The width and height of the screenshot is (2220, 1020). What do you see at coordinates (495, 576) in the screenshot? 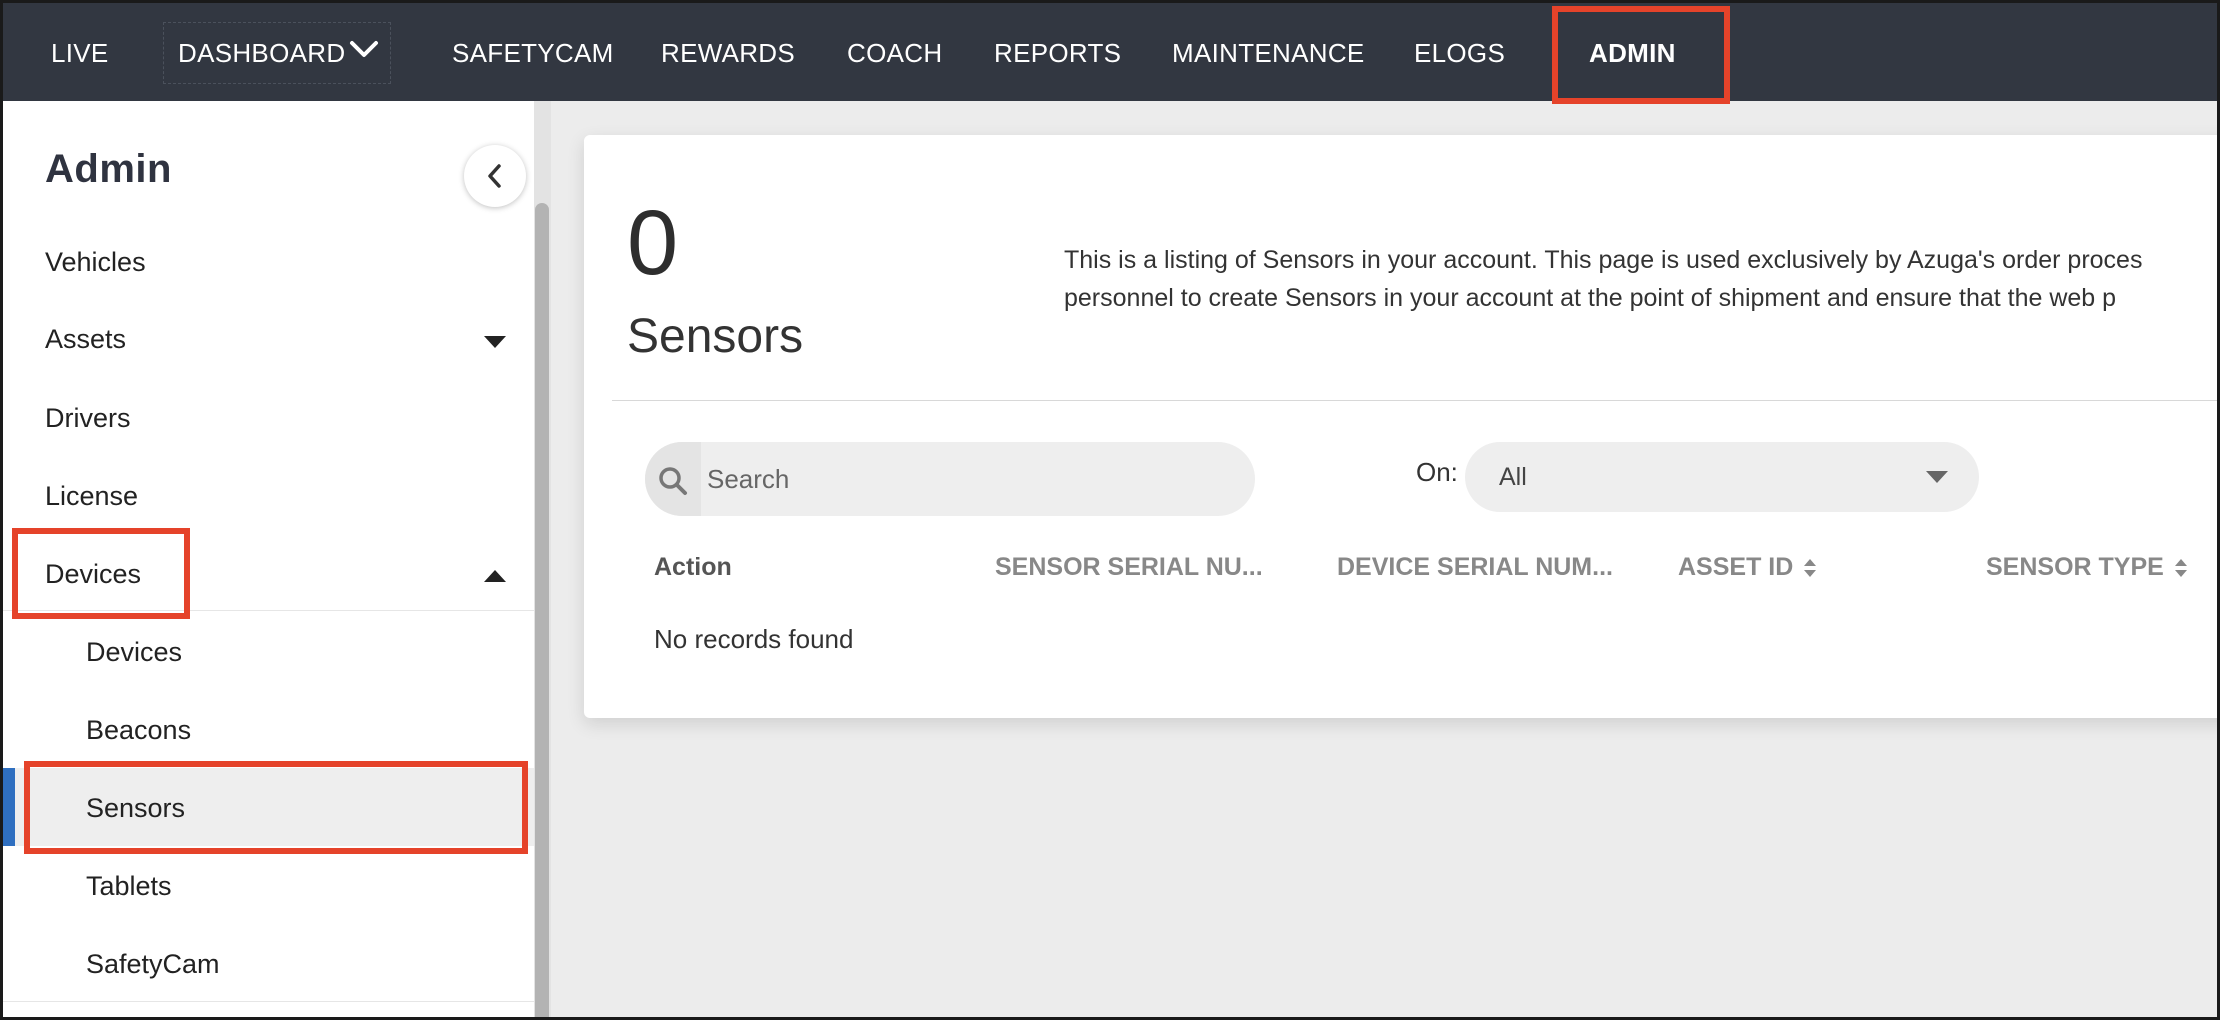
I see `caret-up-icon` at bounding box center [495, 576].